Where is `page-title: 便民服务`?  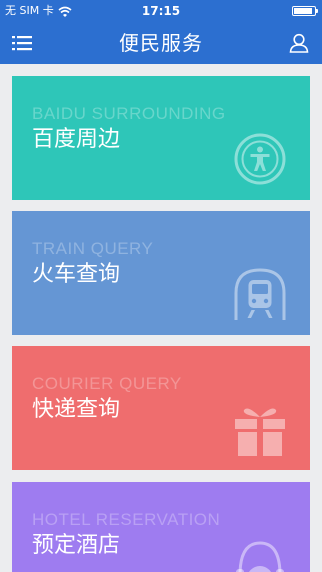 page-title: 便民服务 is located at coordinates (161, 43).